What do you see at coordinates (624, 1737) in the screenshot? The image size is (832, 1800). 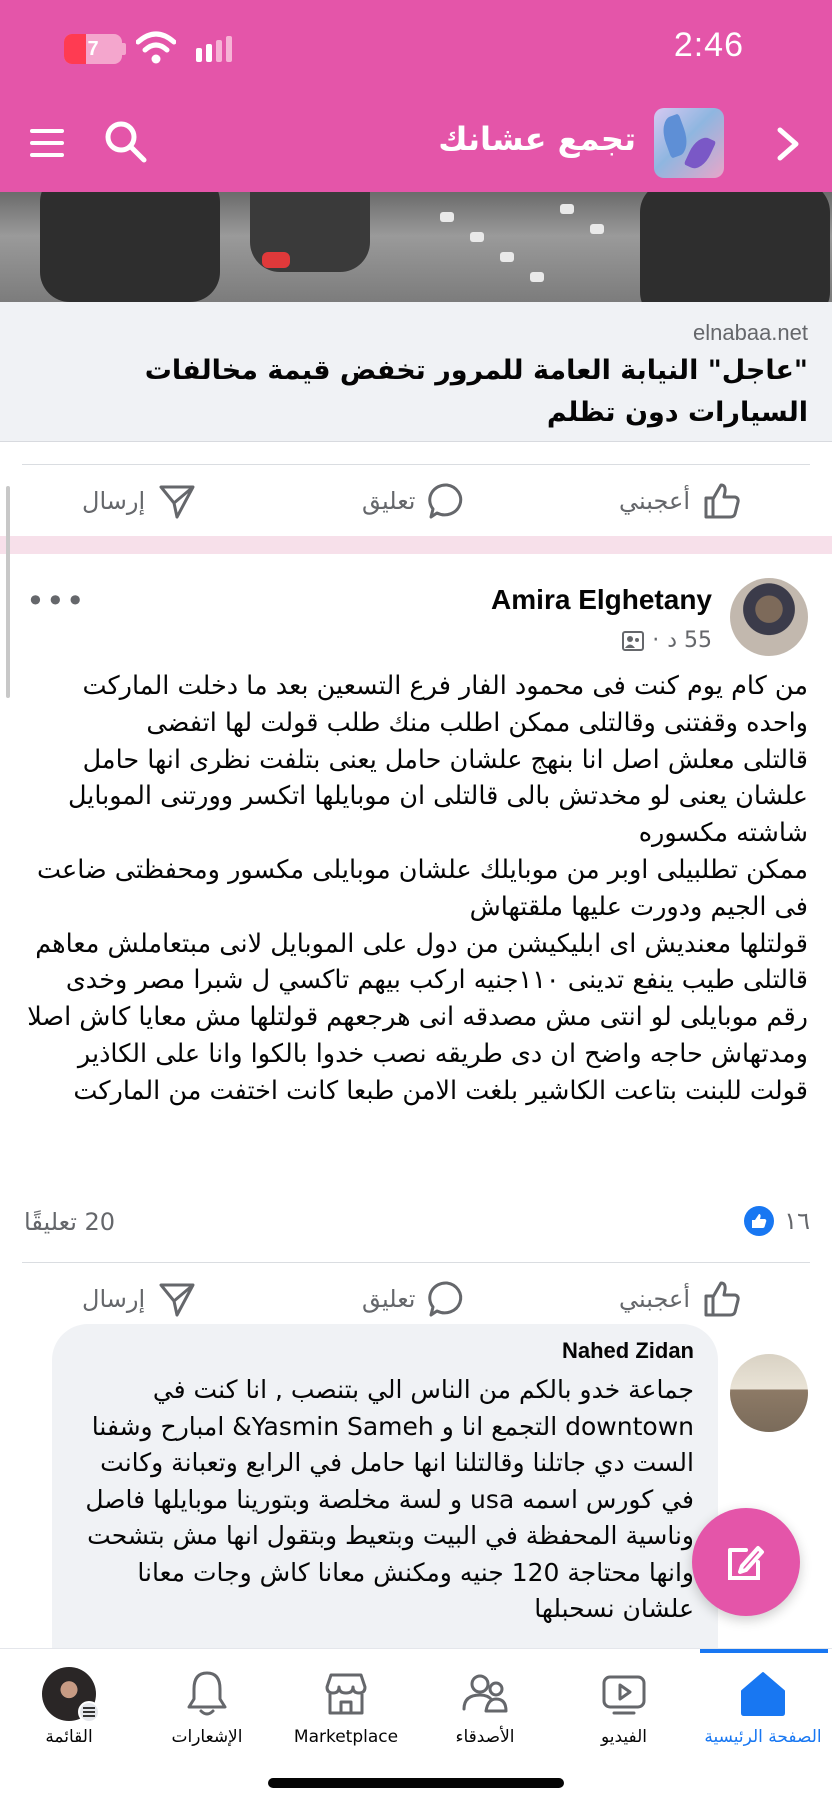 I see `nav-label: الفيديو` at bounding box center [624, 1737].